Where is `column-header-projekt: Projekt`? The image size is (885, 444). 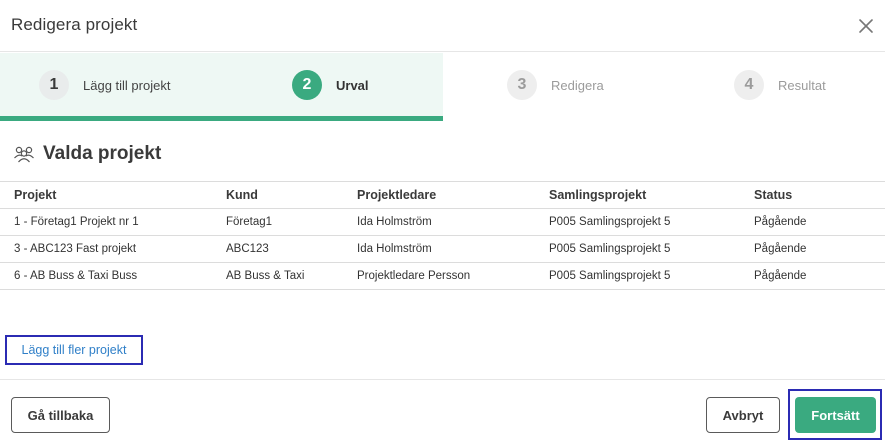
column-header-projekt: Projekt is located at coordinates (35, 195).